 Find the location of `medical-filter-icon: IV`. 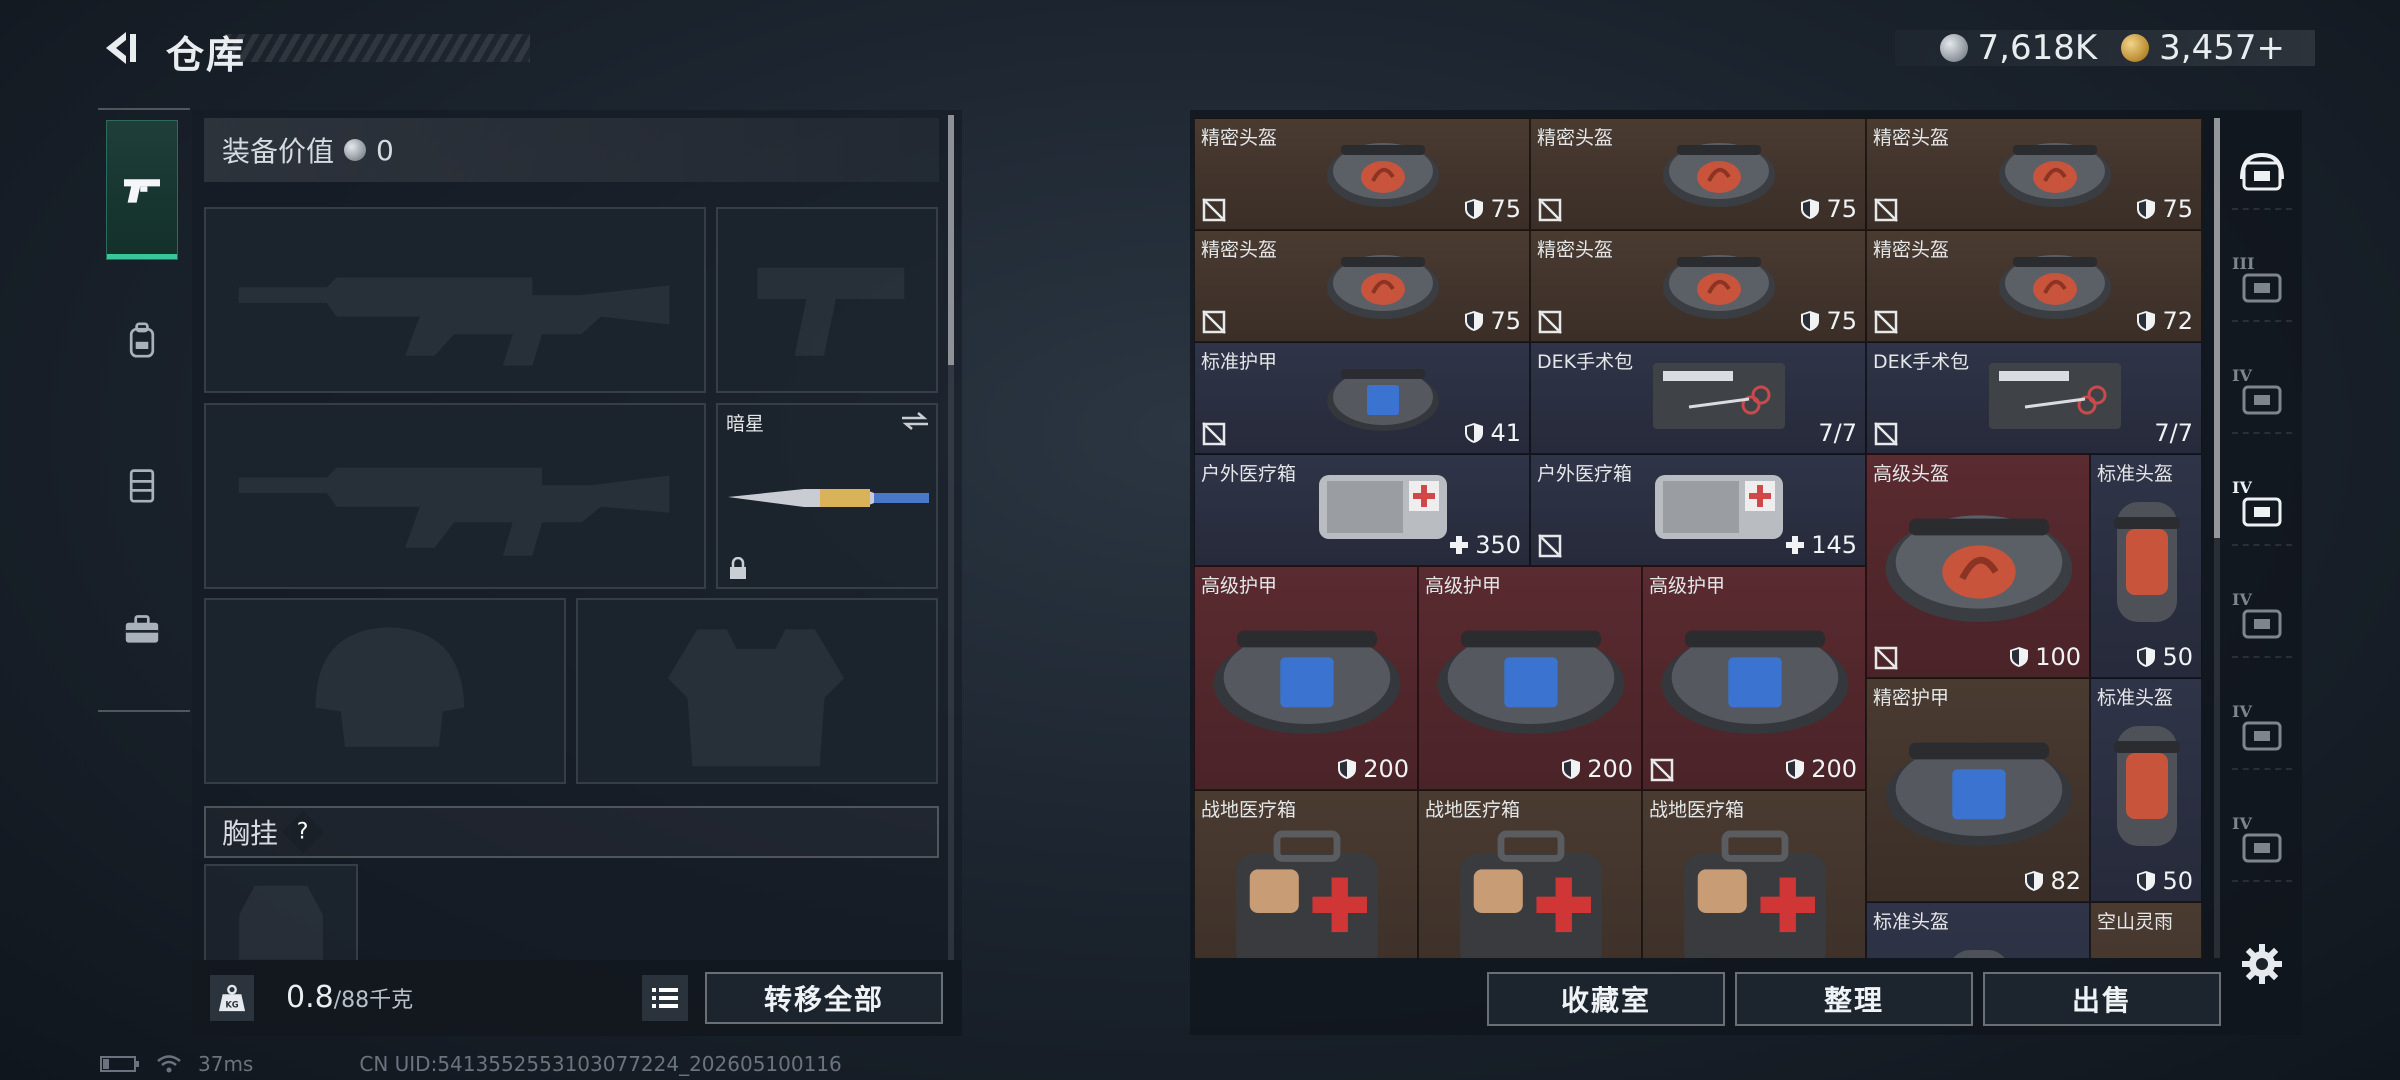

medical-filter-icon: IV is located at coordinates (2262, 511).